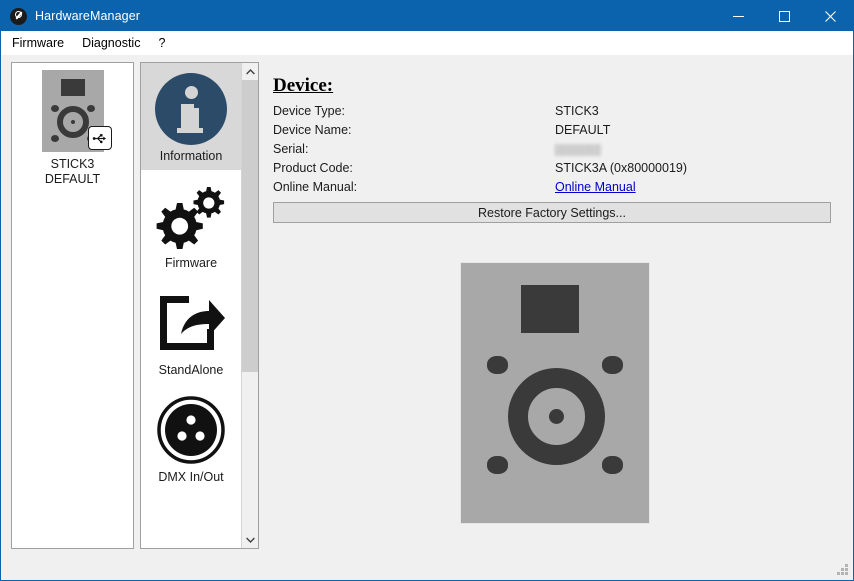  I want to click on page-title: Device:, so click(303, 85).